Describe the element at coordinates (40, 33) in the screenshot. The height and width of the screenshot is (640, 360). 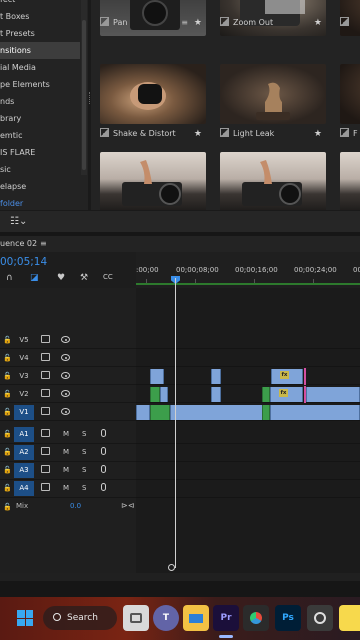
I see `effects-list-item: t Presets` at that location.